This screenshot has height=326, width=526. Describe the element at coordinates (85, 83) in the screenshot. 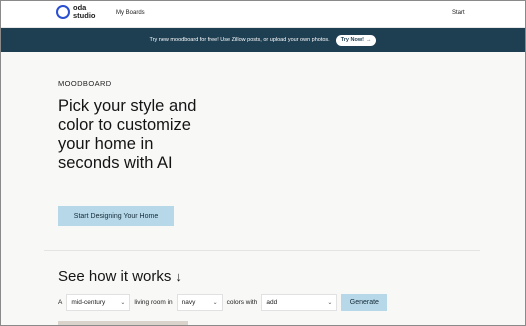

I see `section-eyebrow: MOODBOARD` at that location.